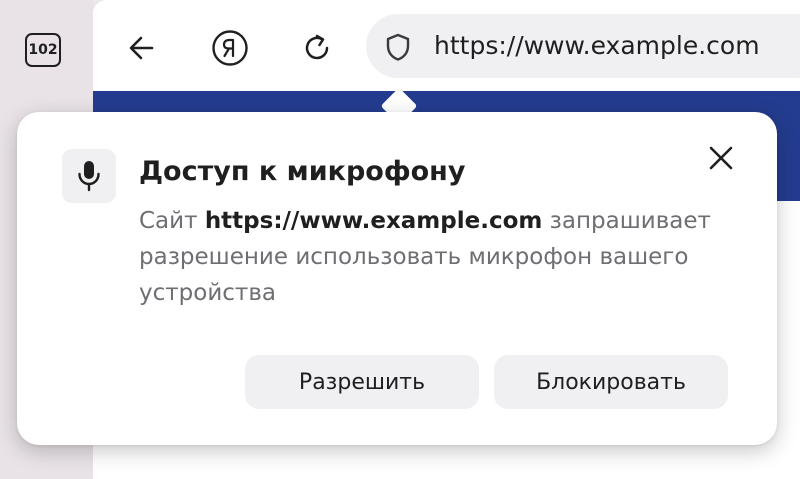 The width and height of the screenshot is (800, 479). I want to click on microphone-icon, so click(89, 176).